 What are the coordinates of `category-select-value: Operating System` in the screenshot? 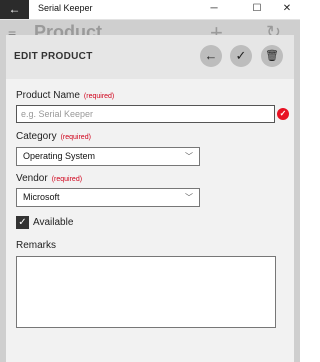 It's located at (59, 156).